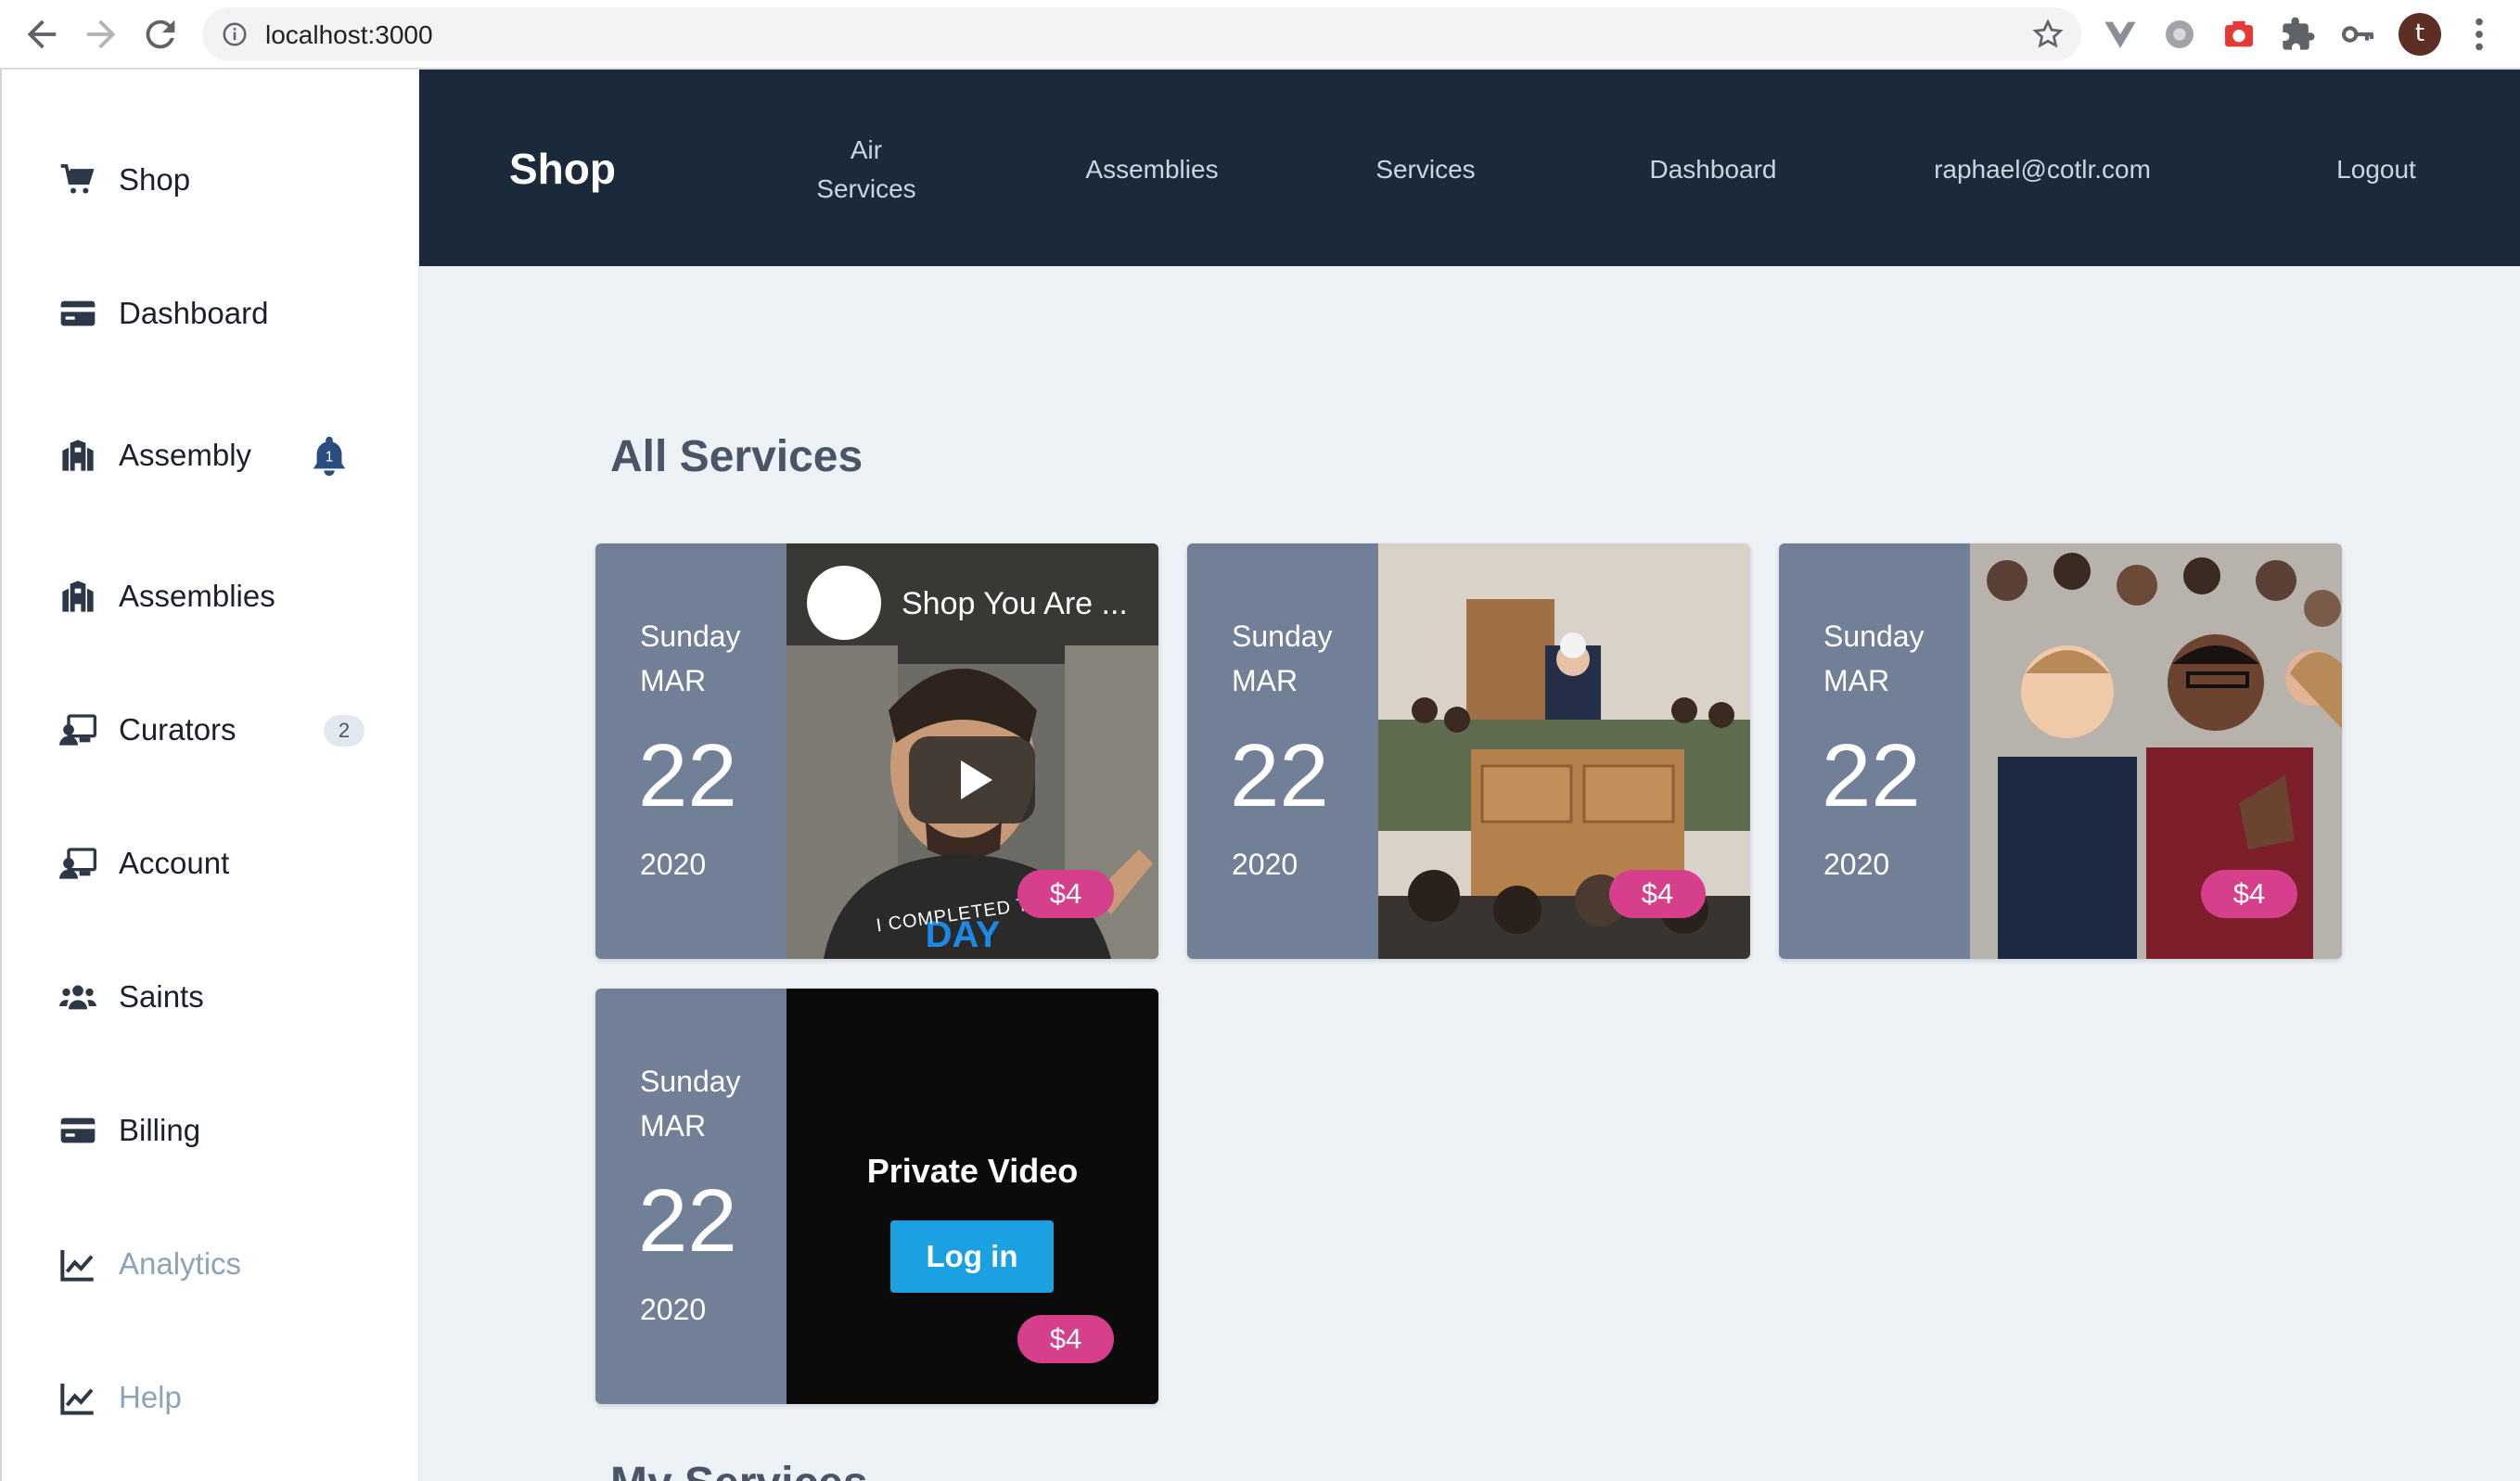 The height and width of the screenshot is (1481, 2520). I want to click on section-title-all-services: All Services, so click(736, 456).